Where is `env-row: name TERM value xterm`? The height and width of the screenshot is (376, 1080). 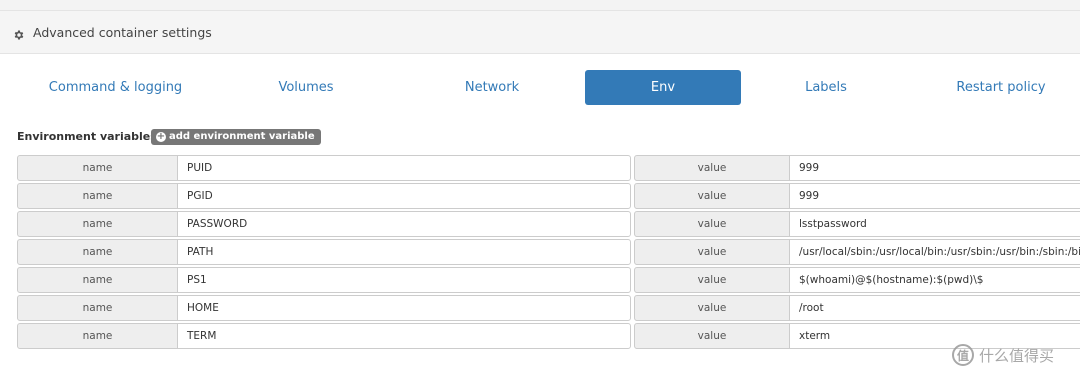
env-row: name TERM value xterm is located at coordinates (548, 337).